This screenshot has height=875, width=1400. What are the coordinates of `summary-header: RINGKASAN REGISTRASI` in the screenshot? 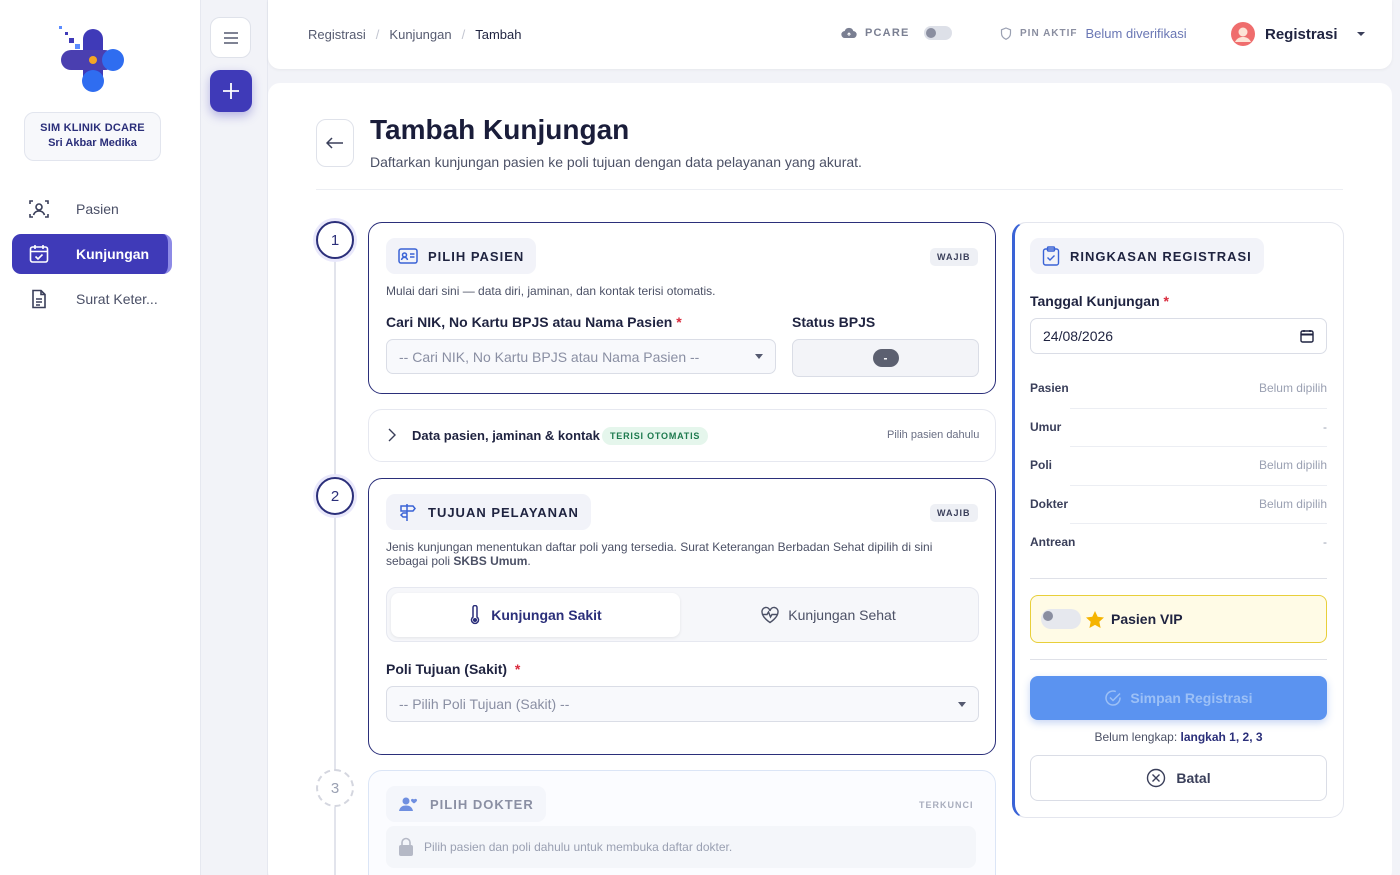 It's located at (1147, 256).